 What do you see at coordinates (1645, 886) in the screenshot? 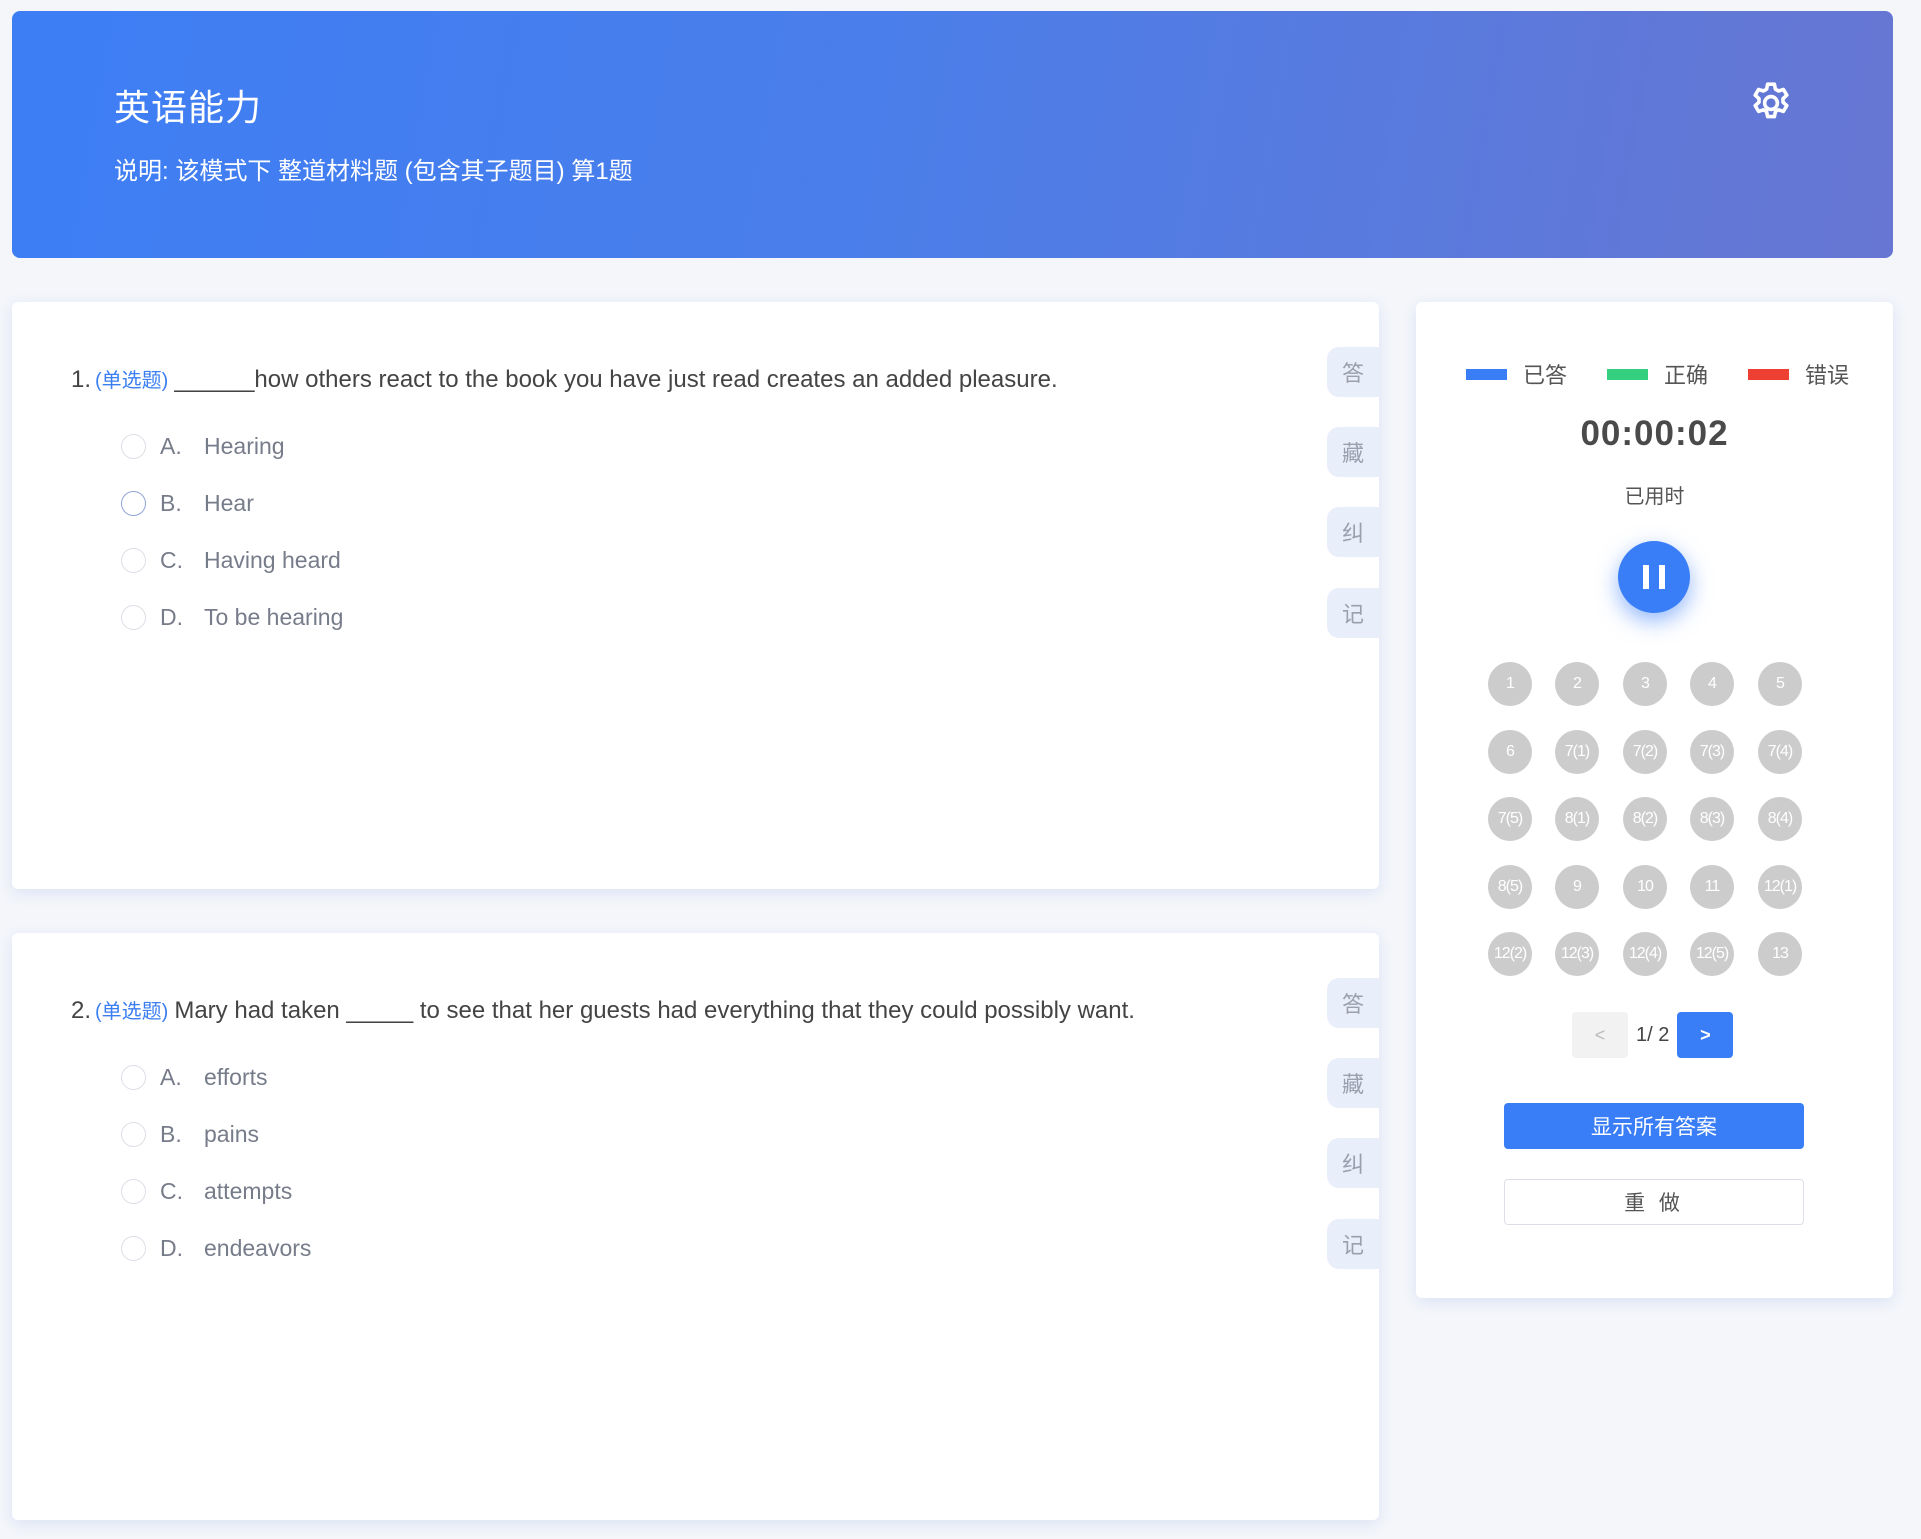
I see `question-number-button: 10` at bounding box center [1645, 886].